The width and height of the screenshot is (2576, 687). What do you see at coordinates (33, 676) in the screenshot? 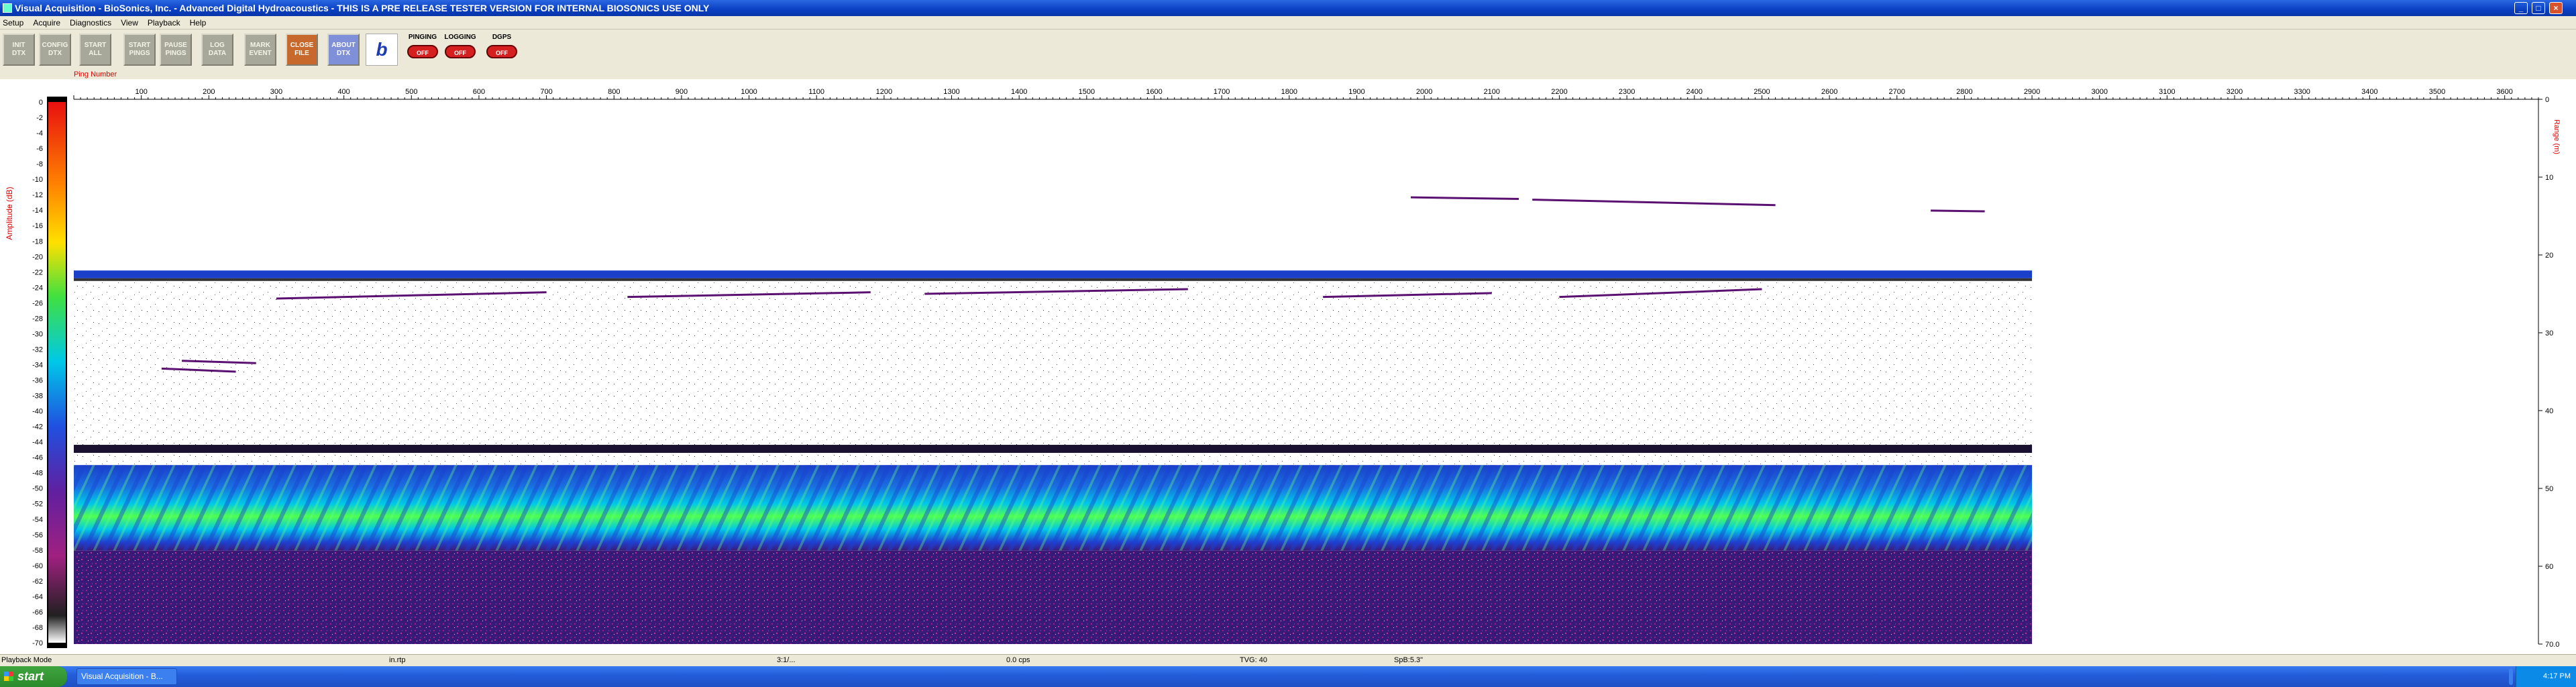
I see `start-button: start` at bounding box center [33, 676].